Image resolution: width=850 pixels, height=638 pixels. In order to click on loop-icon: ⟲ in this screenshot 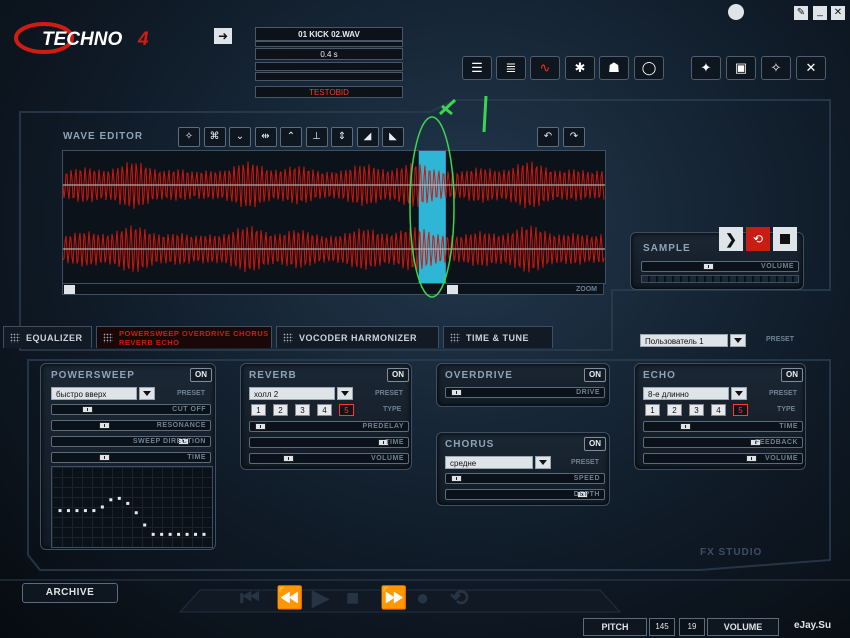, I will do `click(459, 598)`.